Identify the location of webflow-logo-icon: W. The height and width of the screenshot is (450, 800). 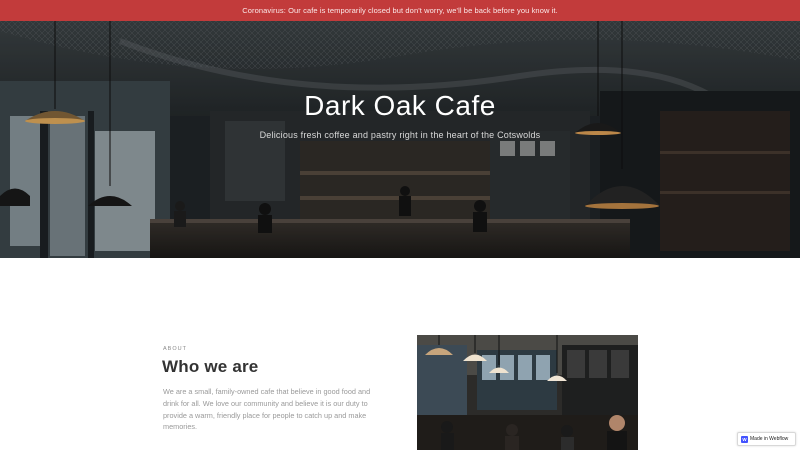
(744, 439).